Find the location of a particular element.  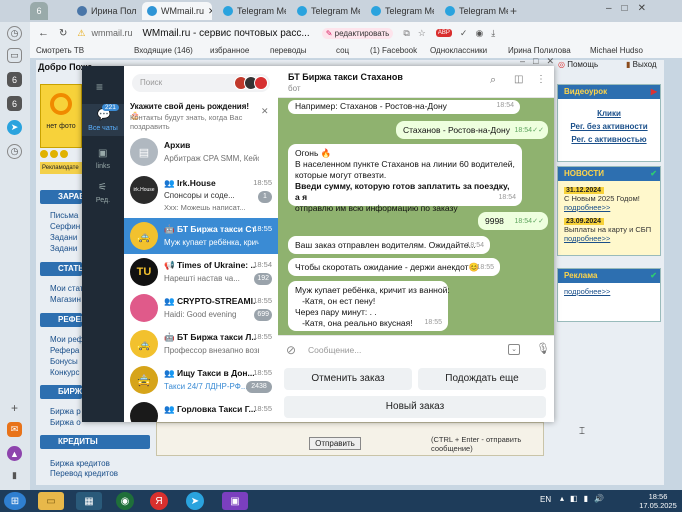

downloads-icon: ⤓ is located at coordinates (493, 33).